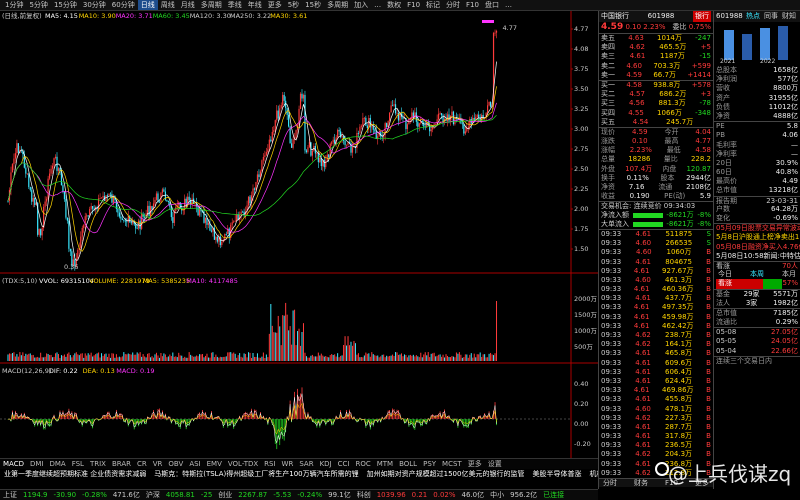 Image resolution: width=800 pixels, height=500 pixels. I want to click on ticker-item: 业第一季度继续超预期标准 企业债资需求减弱, so click(75, 474).